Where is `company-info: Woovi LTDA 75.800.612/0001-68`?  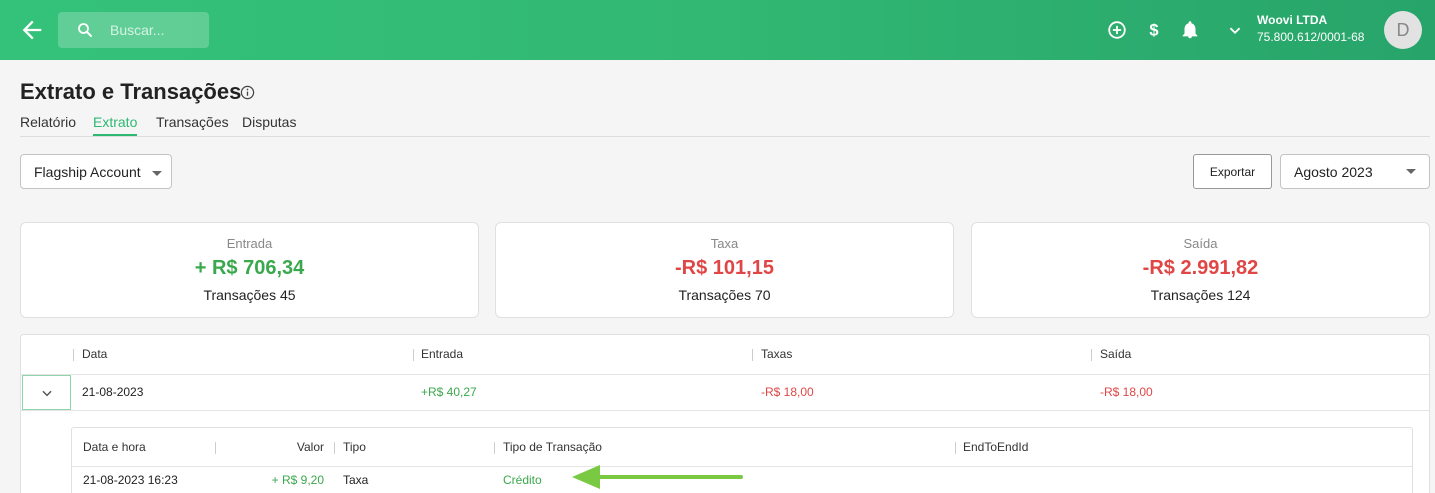 company-info: Woovi LTDA 75.800.612/0001-68 is located at coordinates (1310, 29).